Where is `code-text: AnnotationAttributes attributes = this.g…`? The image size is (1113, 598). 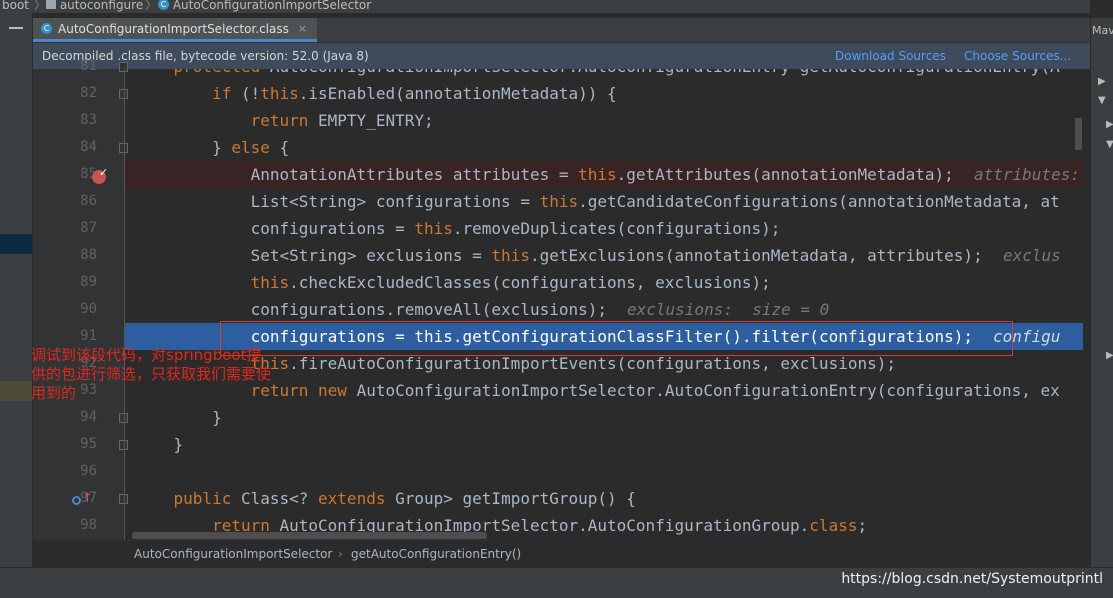 code-text: AnnotationAttributes attributes = this.g… is located at coordinates (544, 174).